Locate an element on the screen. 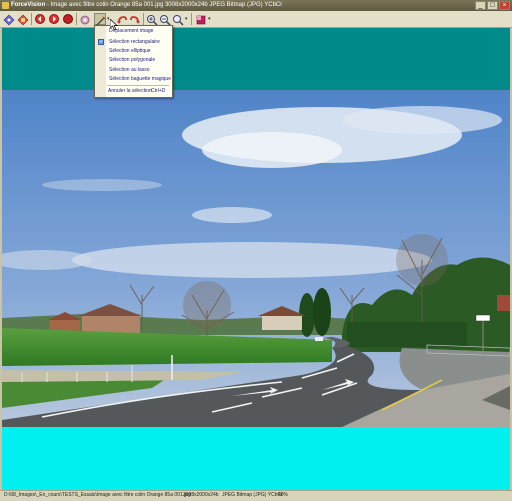 The image size is (512, 501). settings-icon is located at coordinates (85, 19).